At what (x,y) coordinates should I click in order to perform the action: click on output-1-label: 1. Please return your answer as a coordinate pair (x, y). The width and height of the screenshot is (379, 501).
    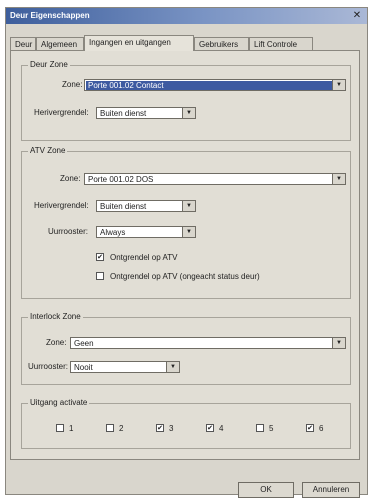
    Looking at the image, I should click on (71, 428).